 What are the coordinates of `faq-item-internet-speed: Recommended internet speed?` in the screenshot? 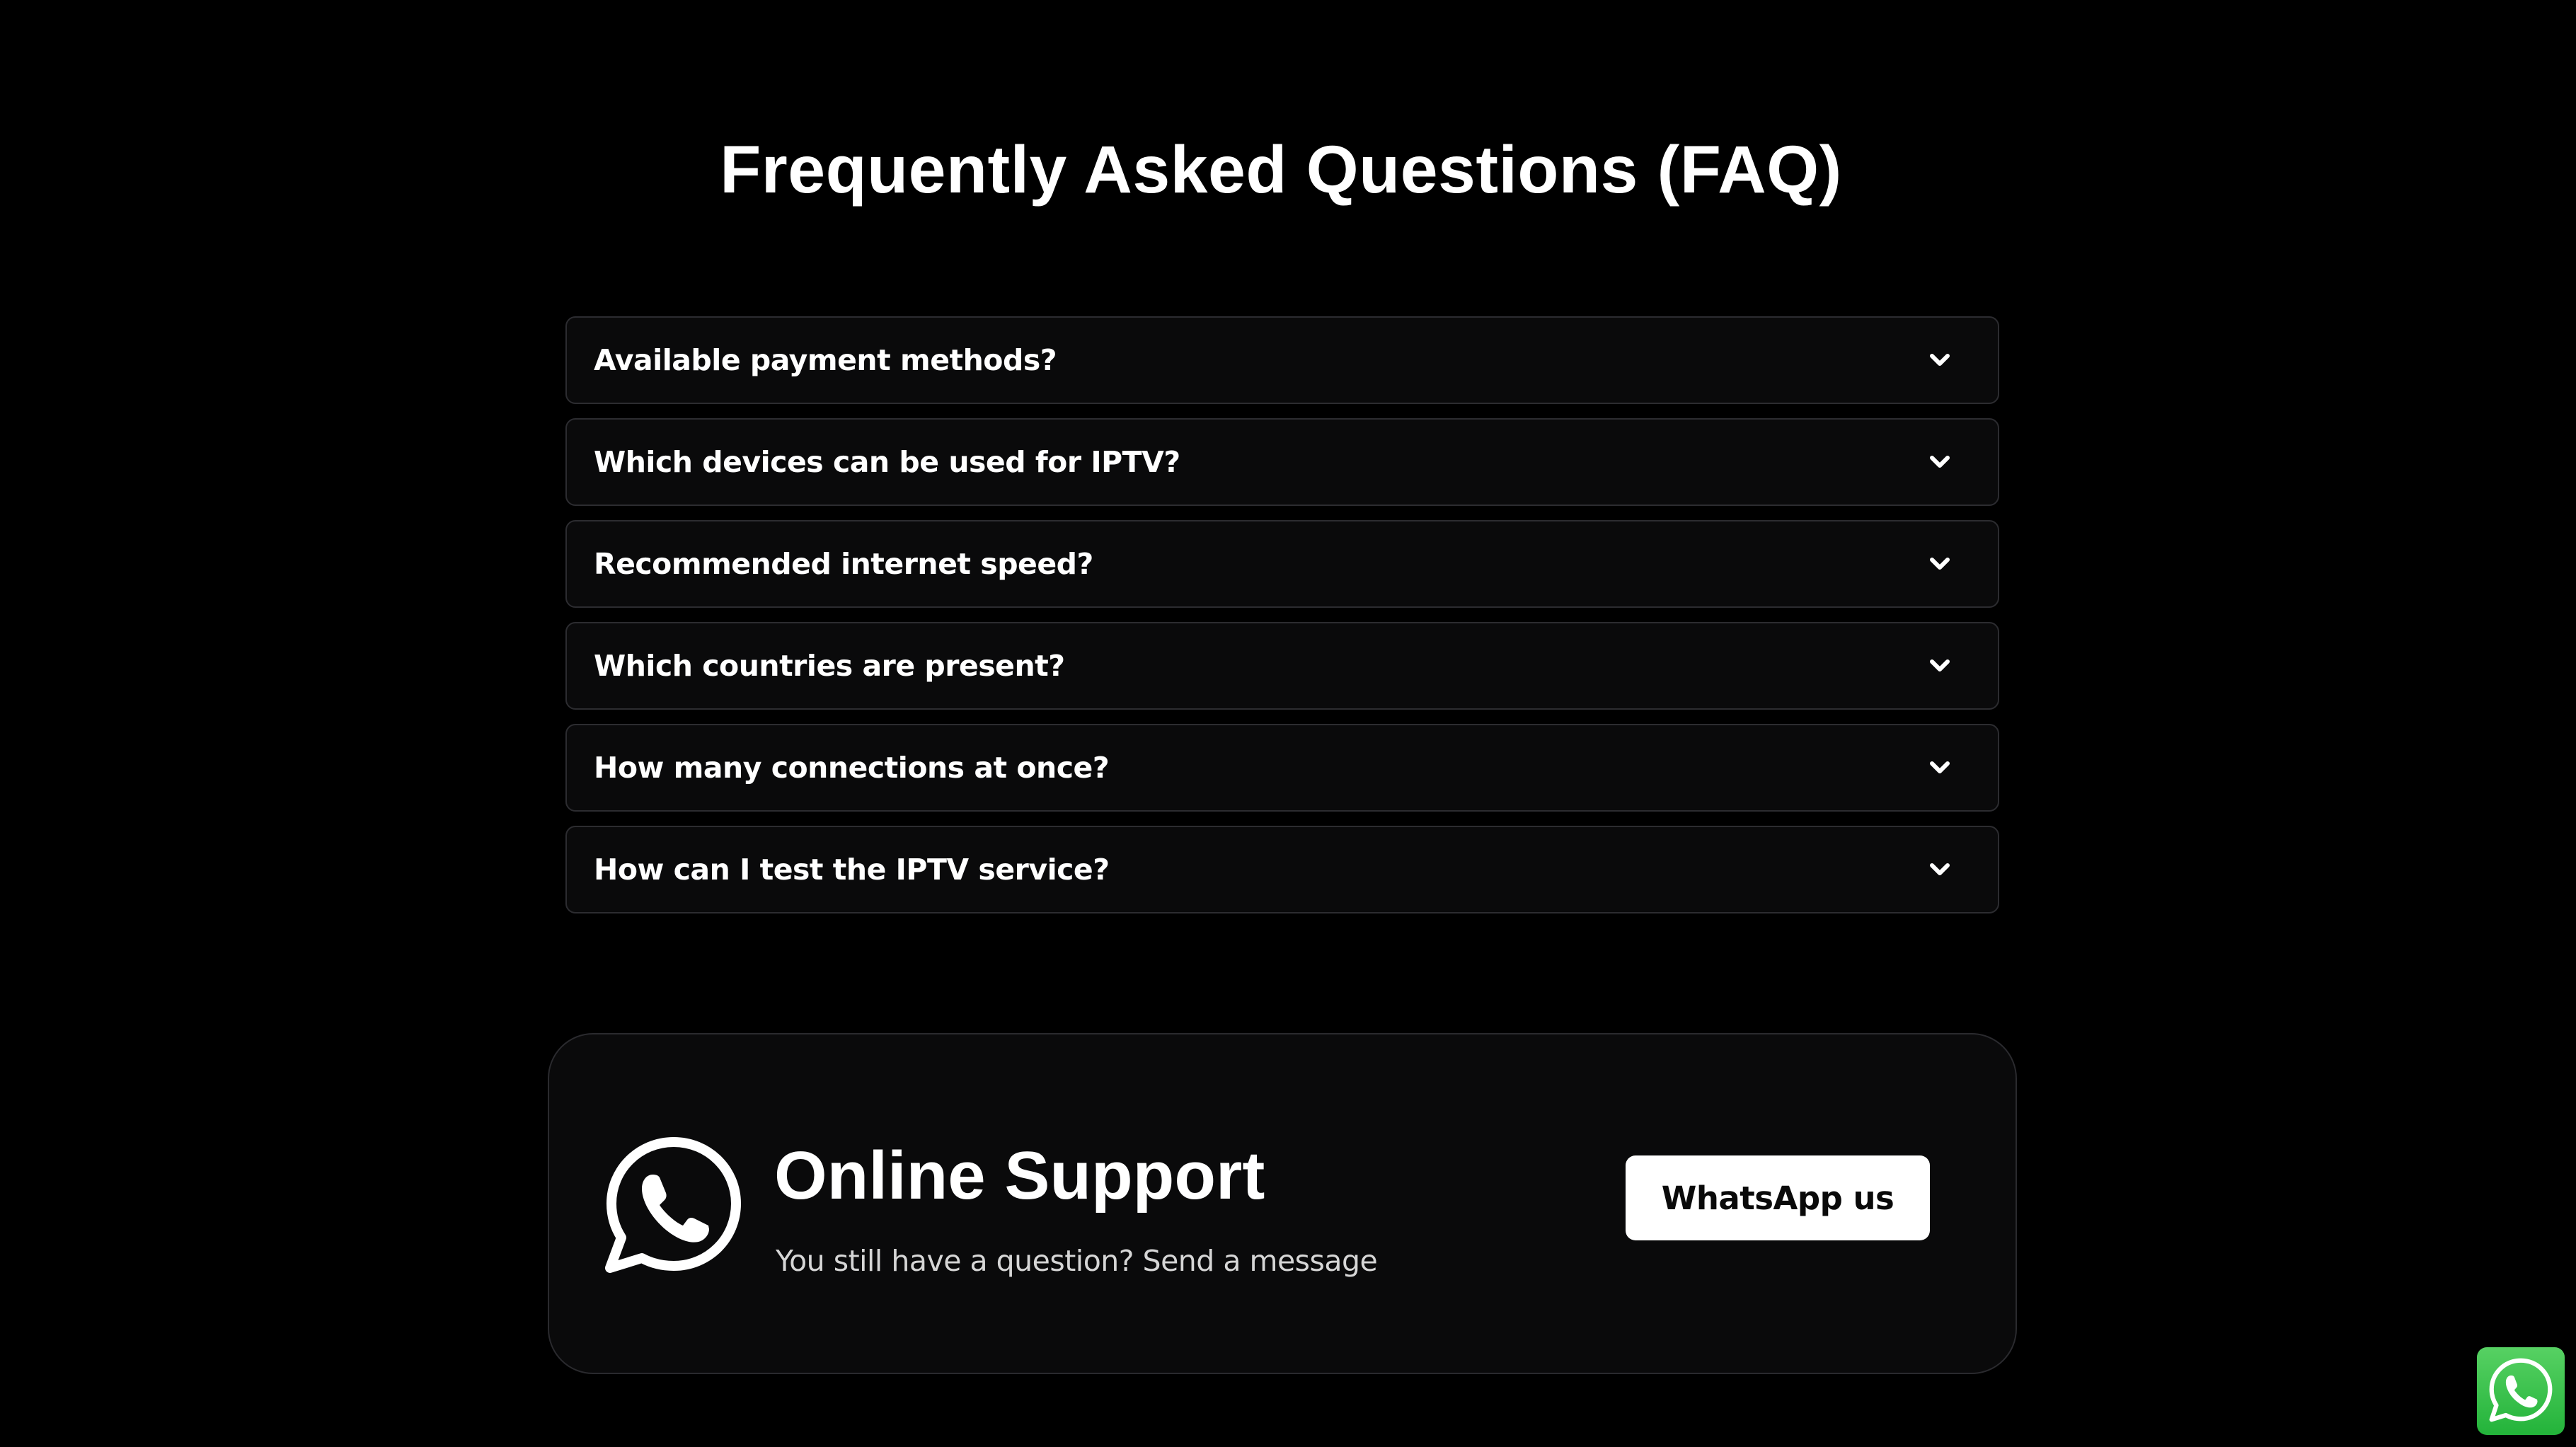 It's located at (1282, 564).